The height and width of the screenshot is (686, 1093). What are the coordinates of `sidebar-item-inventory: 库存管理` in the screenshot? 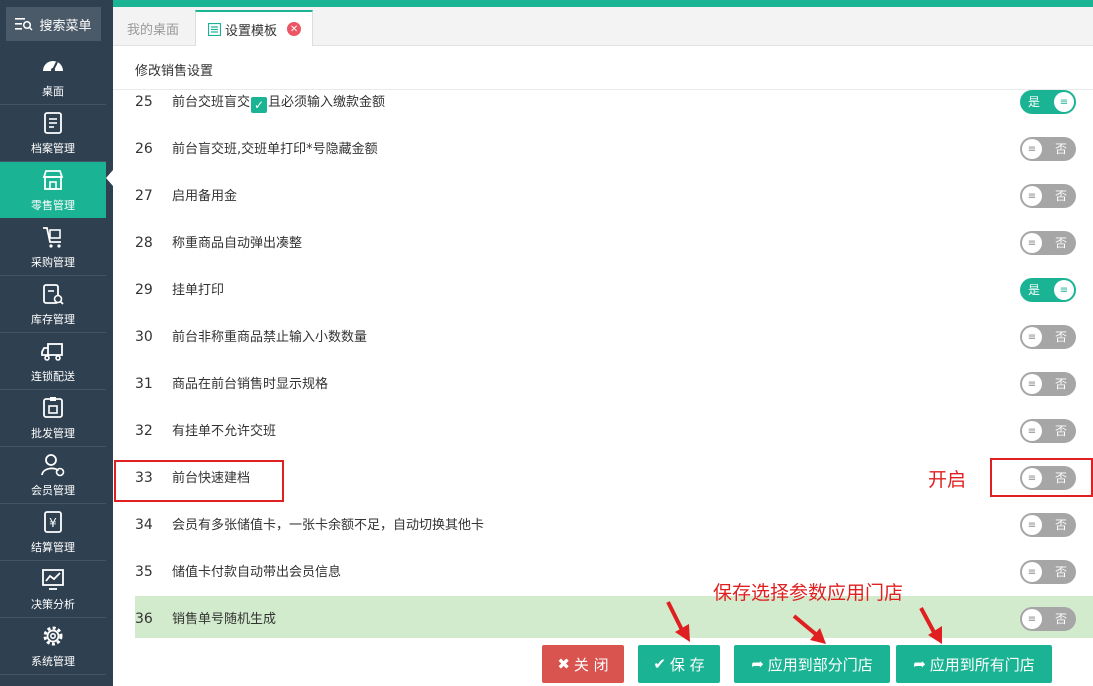 It's located at (53, 304).